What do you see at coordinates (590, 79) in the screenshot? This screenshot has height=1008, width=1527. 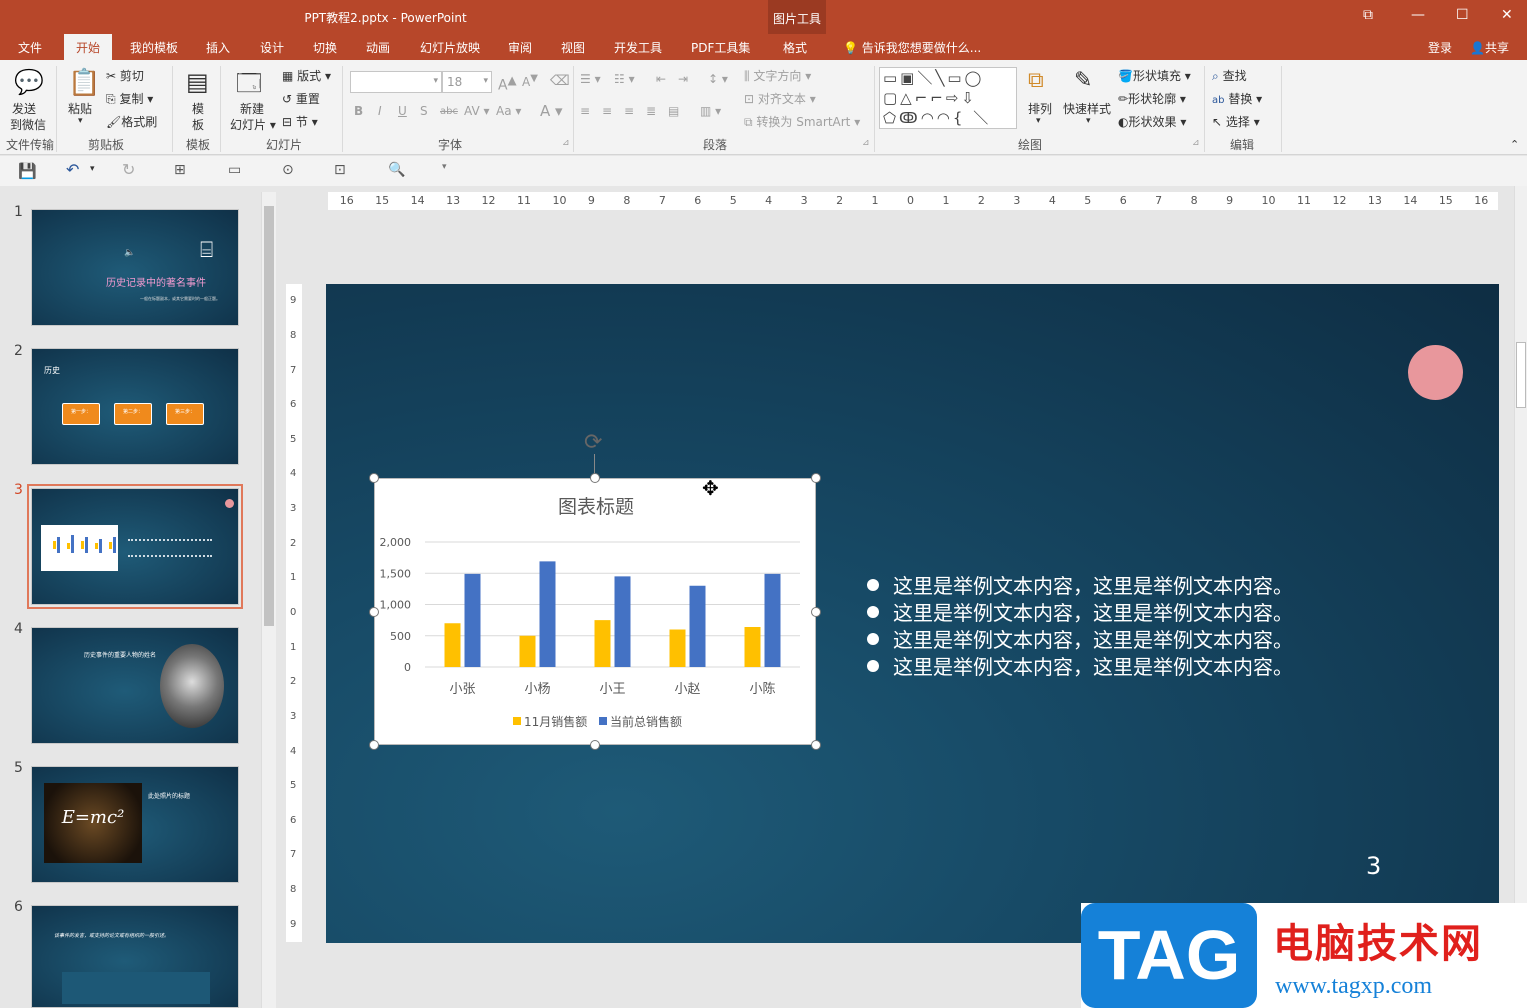 I see `bullets-icon: ☰ ▾` at bounding box center [590, 79].